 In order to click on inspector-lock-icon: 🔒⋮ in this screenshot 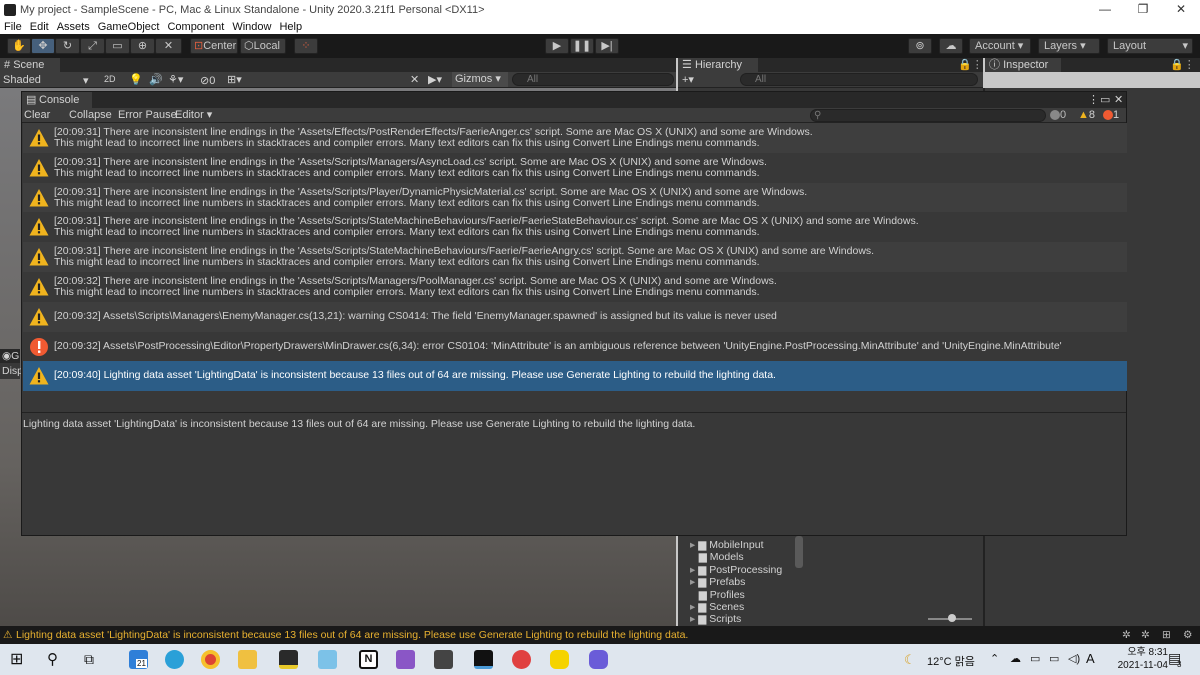, I will do `click(1182, 64)`.